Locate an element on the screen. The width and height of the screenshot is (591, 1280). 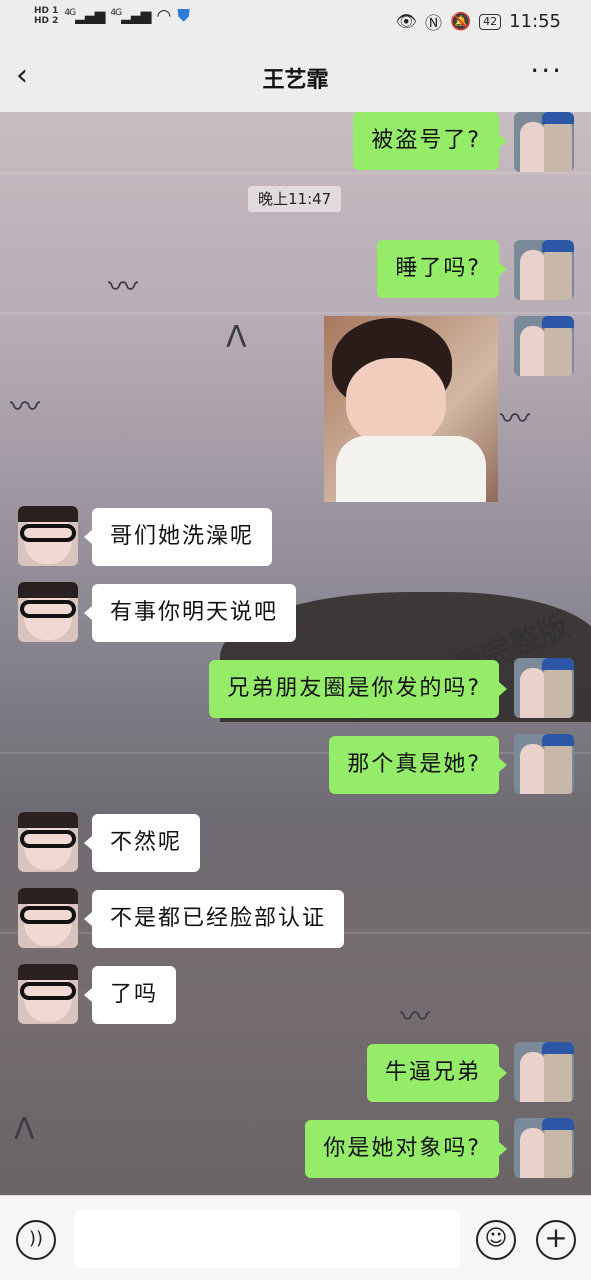
incoming-bubble: 了吗 is located at coordinates (130, 995).